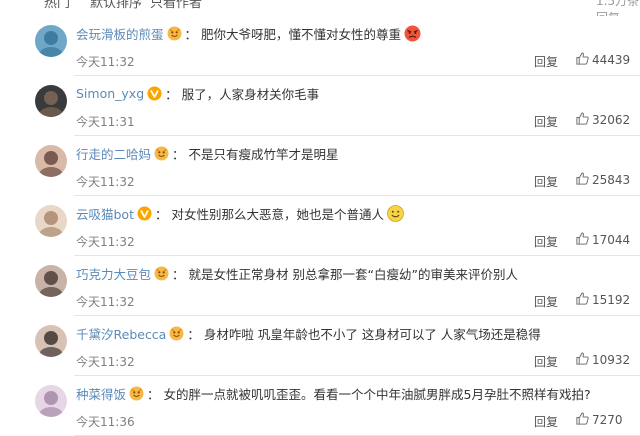  I want to click on reply-count: 1.5万条回复, so click(618, 8).